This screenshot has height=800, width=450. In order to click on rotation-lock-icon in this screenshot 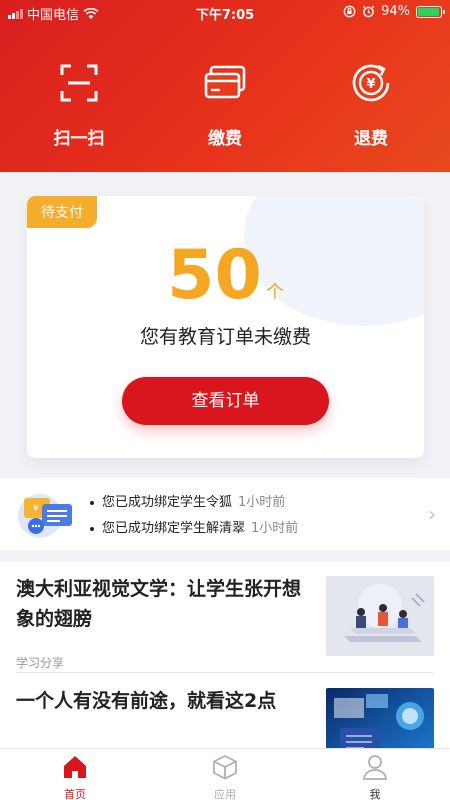, I will do `click(349, 11)`.